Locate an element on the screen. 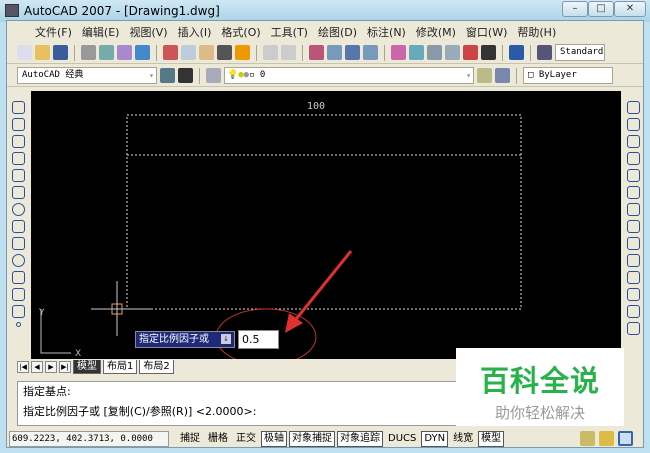  zoom-realtime-icon is located at coordinates (334, 52).